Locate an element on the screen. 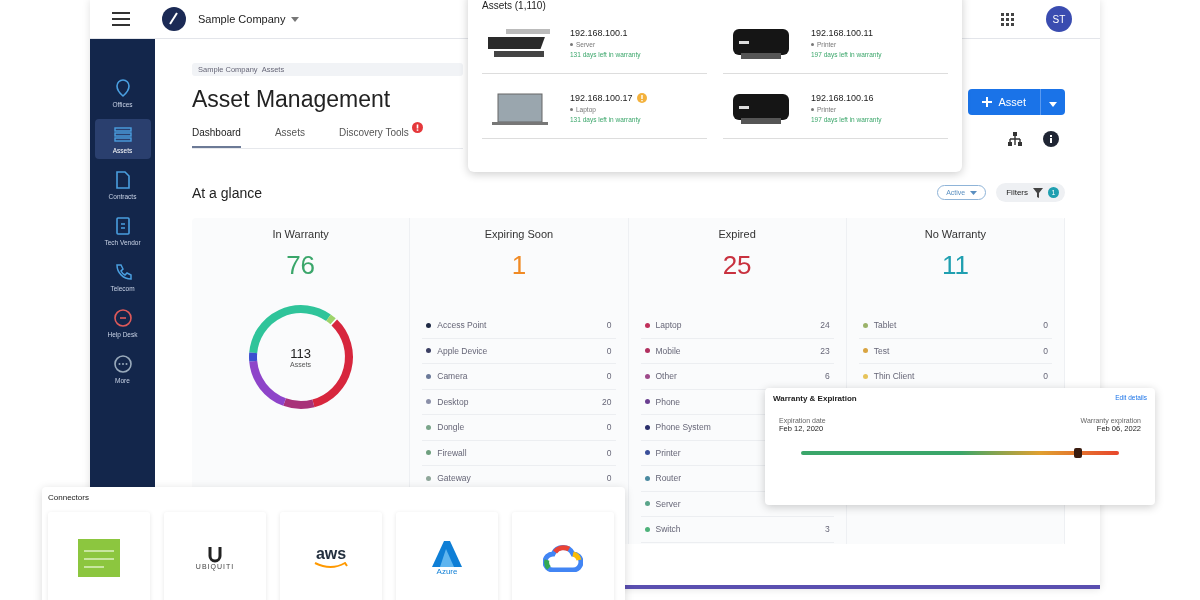  connector-tile: aws is located at coordinates (331, 556).